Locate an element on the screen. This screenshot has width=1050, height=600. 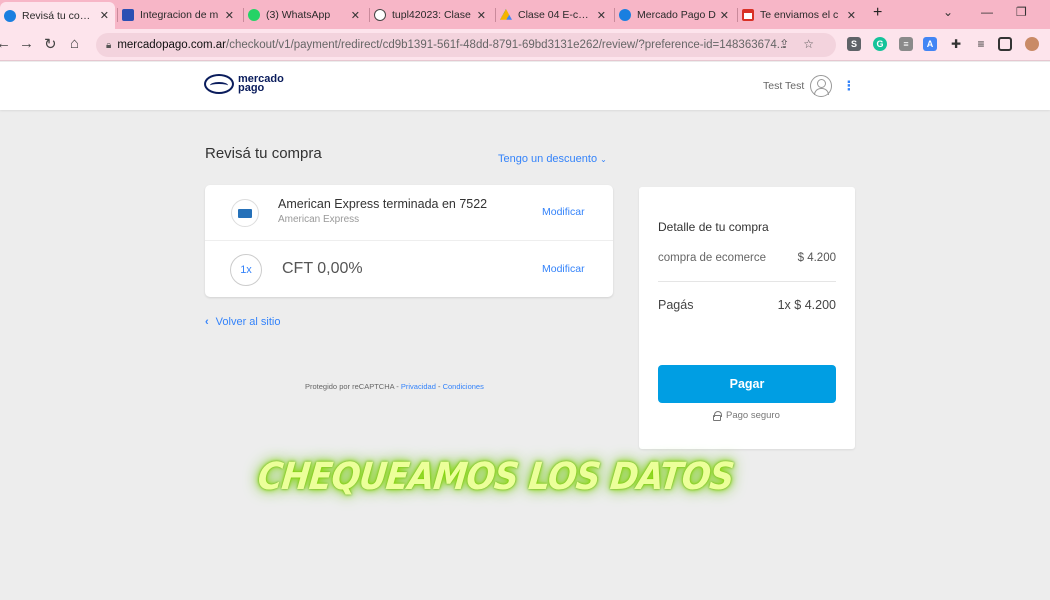
modify-installments-link: Modificar is located at coordinates (563, 269).